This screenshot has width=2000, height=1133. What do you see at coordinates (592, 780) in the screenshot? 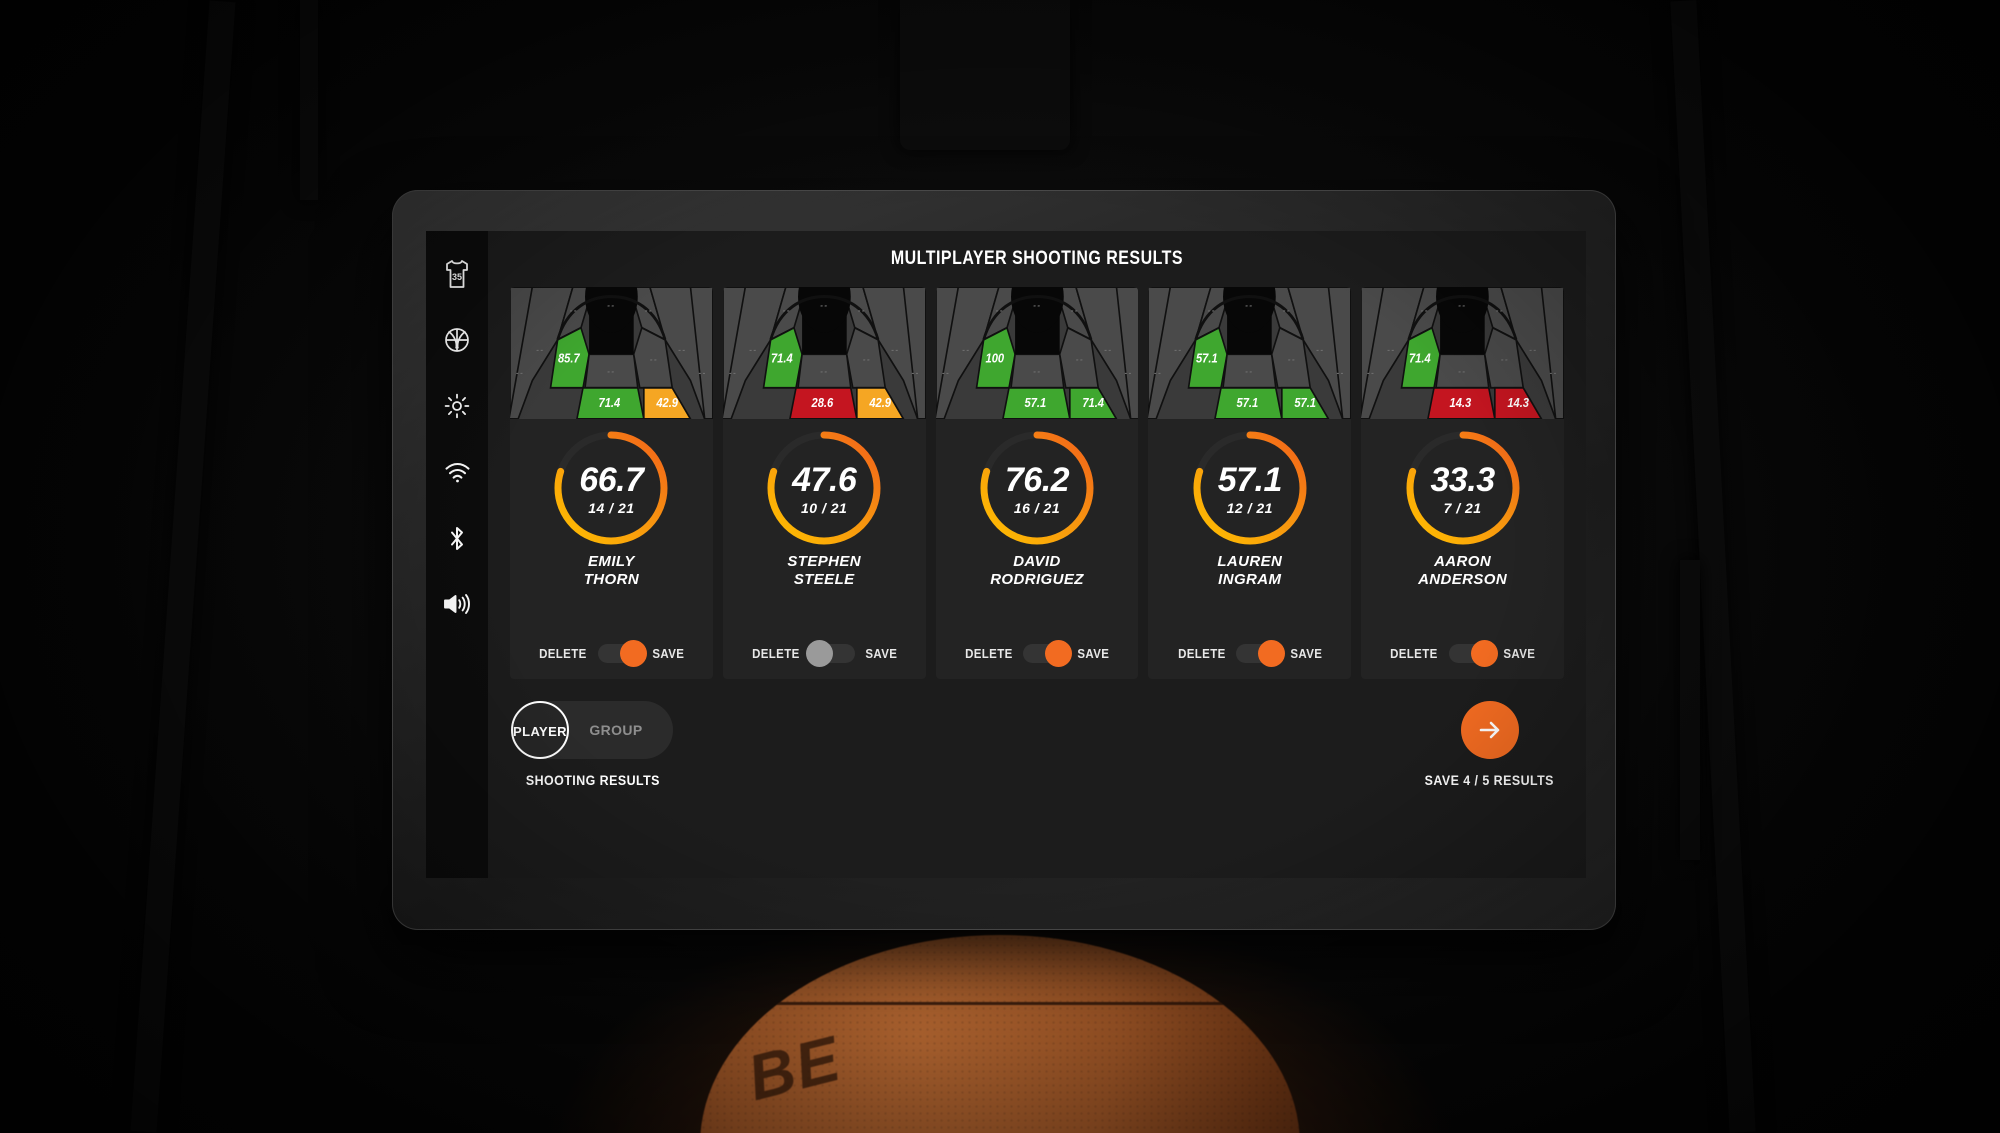
I see `mode-caption: SHOOTING RESULTS` at bounding box center [592, 780].